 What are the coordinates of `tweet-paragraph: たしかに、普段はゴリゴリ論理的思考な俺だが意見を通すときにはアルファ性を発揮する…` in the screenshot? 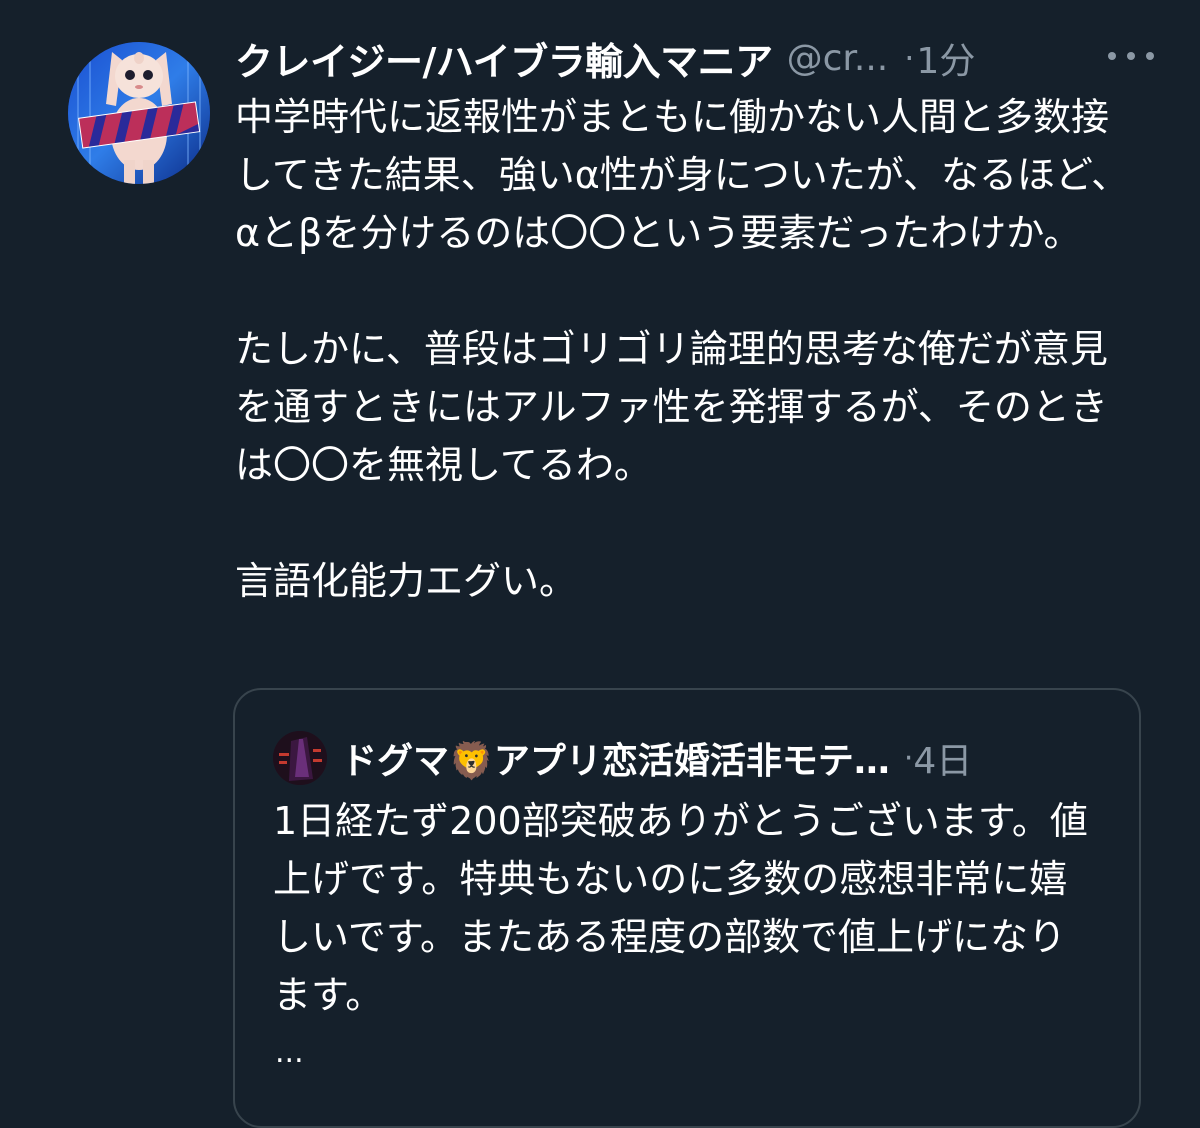 It's located at (671, 407).